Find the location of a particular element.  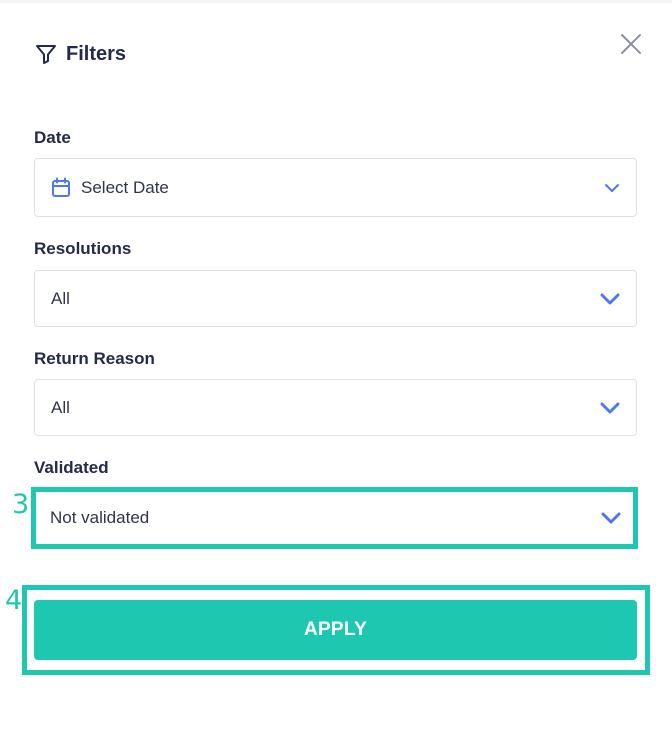

annotation-number-3: 3 is located at coordinates (21, 504).